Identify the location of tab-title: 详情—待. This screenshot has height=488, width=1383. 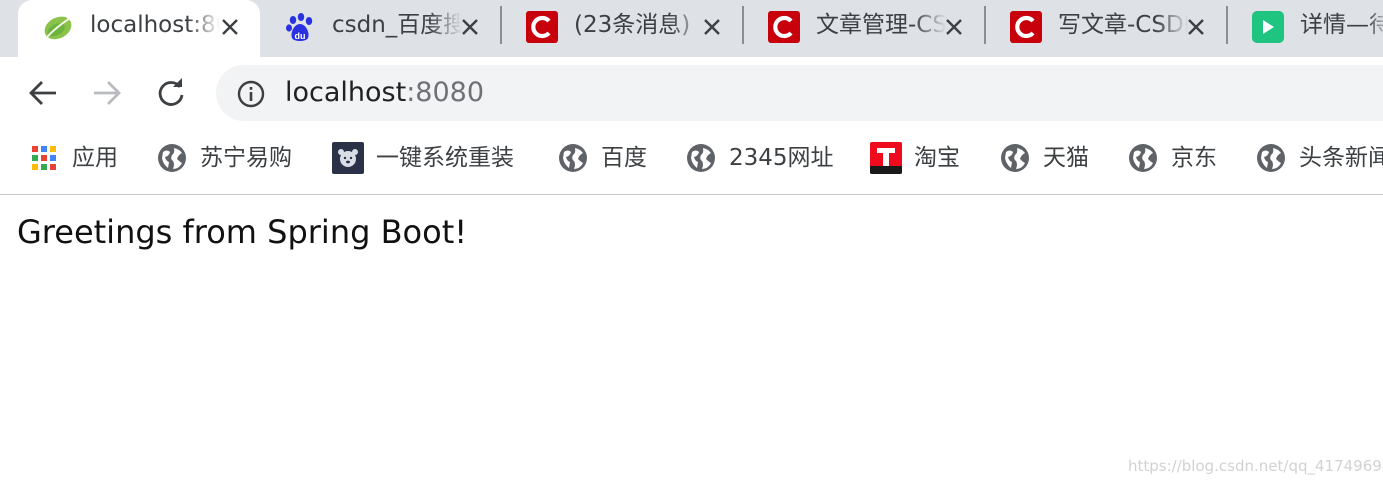
(1341, 25).